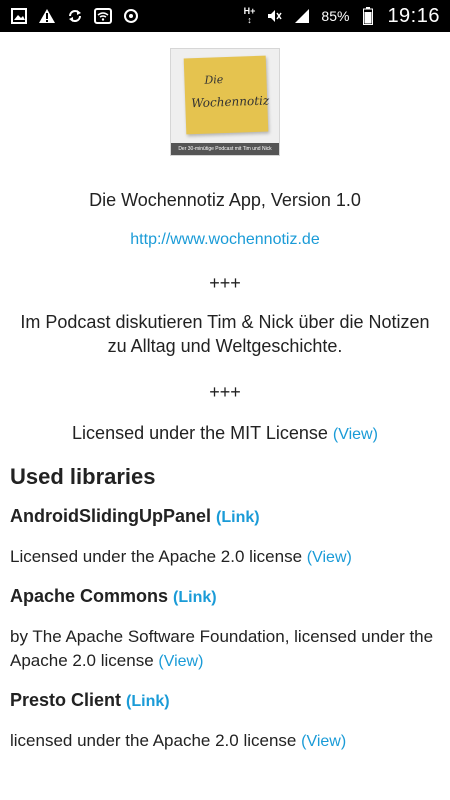  Describe the element at coordinates (368, 16) in the screenshot. I see `battery-icon` at that location.